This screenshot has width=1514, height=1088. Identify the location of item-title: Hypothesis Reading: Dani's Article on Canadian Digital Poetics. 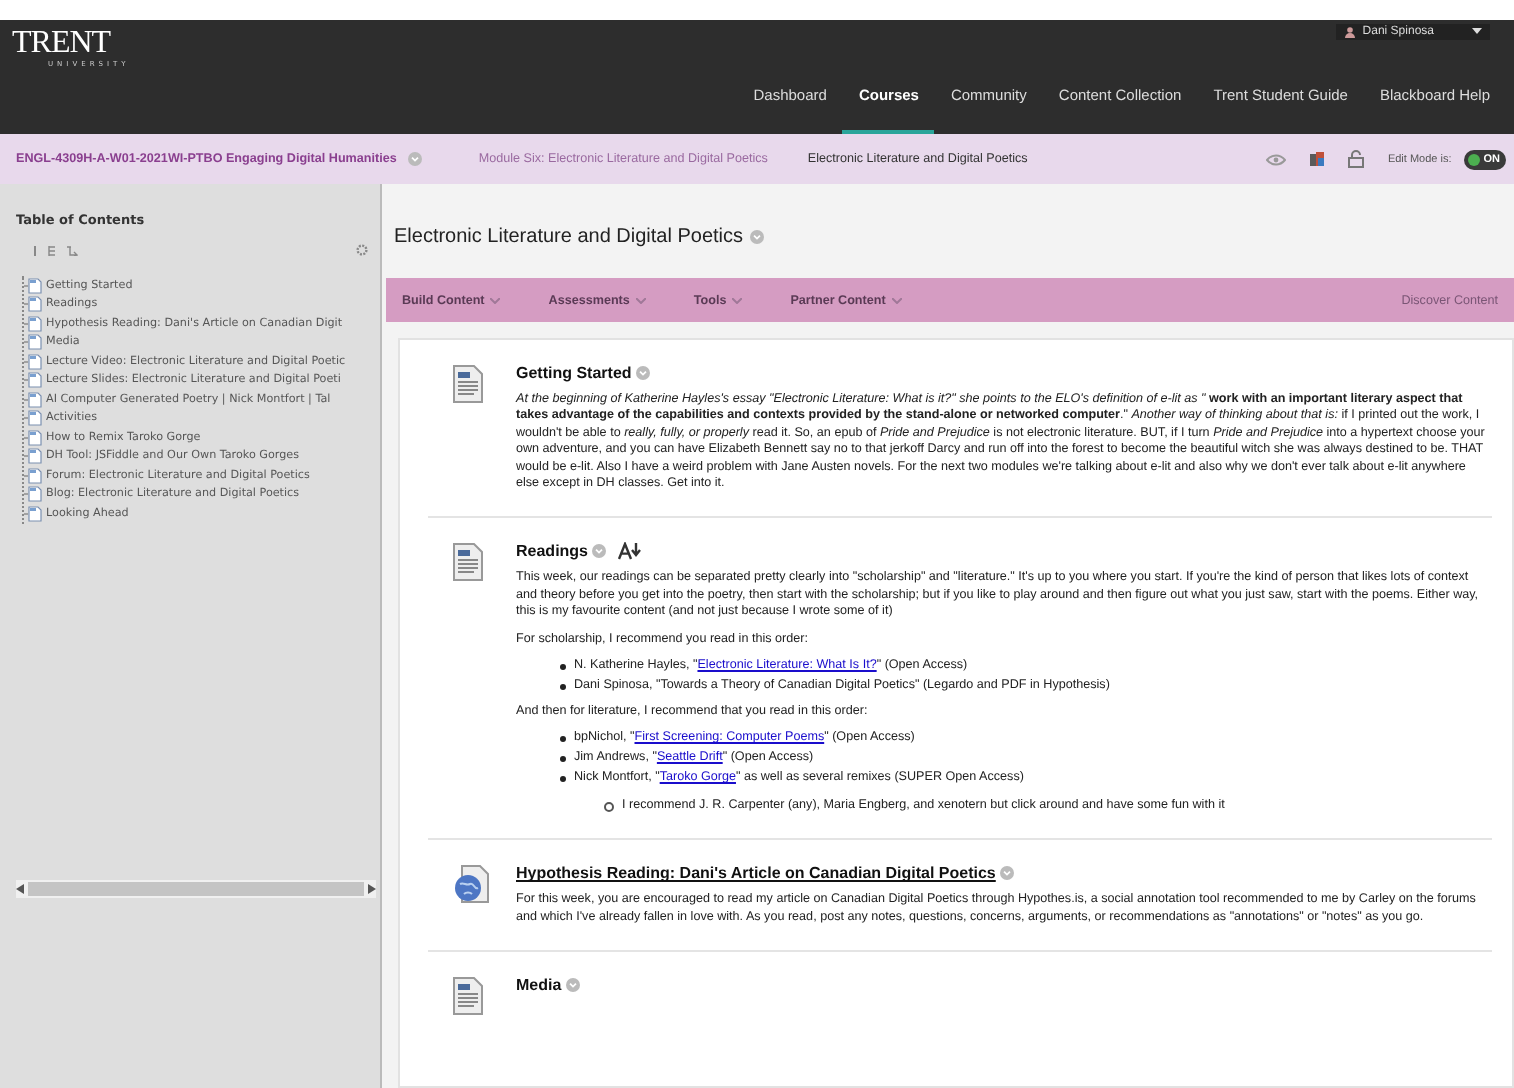
(756, 873).